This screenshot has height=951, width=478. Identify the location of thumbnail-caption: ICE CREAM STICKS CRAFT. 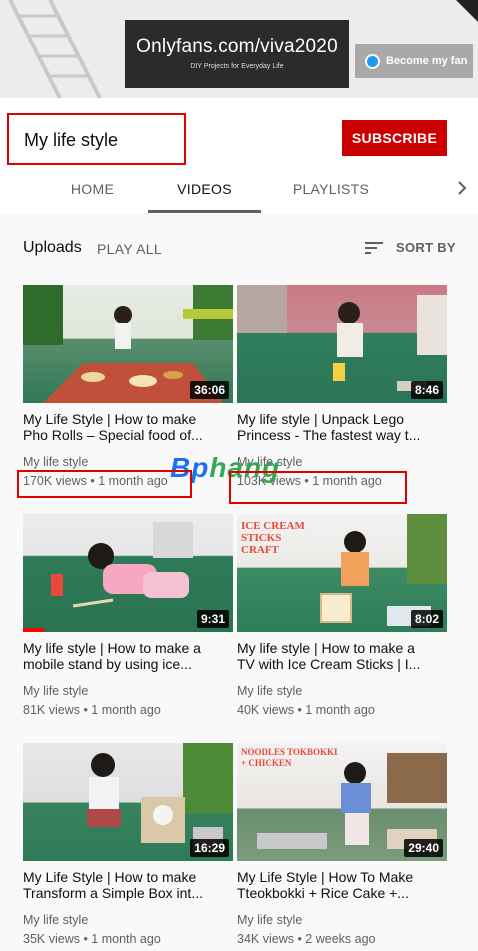
(276, 538).